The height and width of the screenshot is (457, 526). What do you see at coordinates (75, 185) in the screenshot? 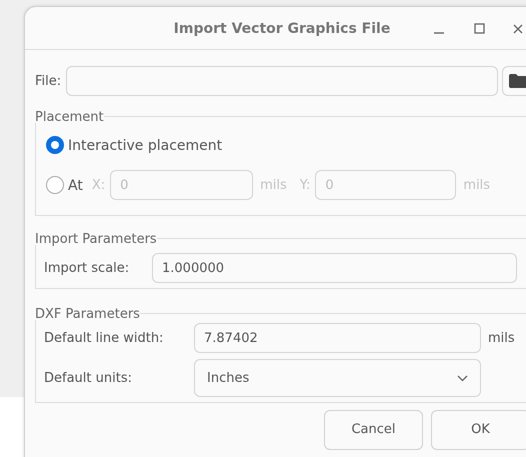
I see `option-label: At` at bounding box center [75, 185].